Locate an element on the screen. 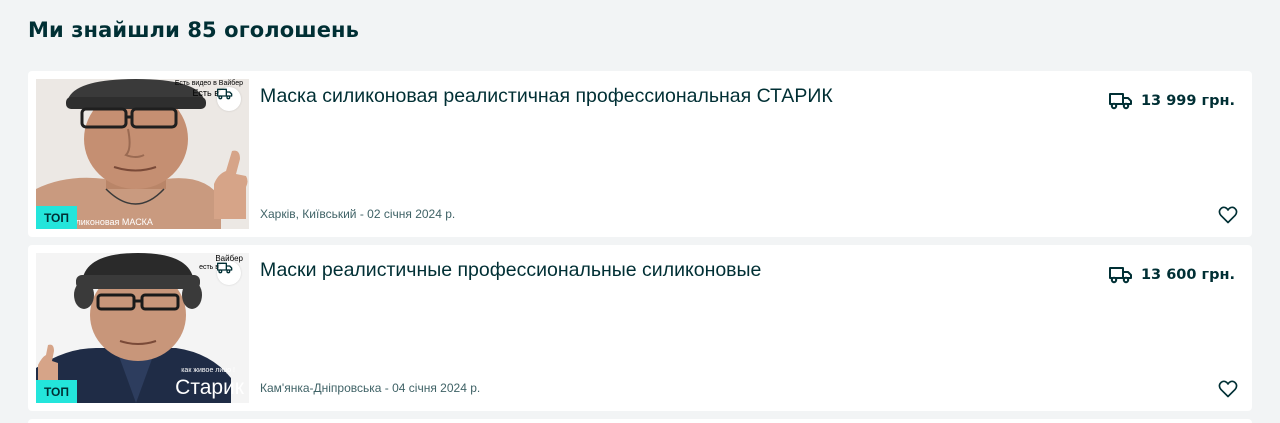 The width and height of the screenshot is (1280, 423). image-caption: силиконовая МАСКА is located at coordinates (109, 222).